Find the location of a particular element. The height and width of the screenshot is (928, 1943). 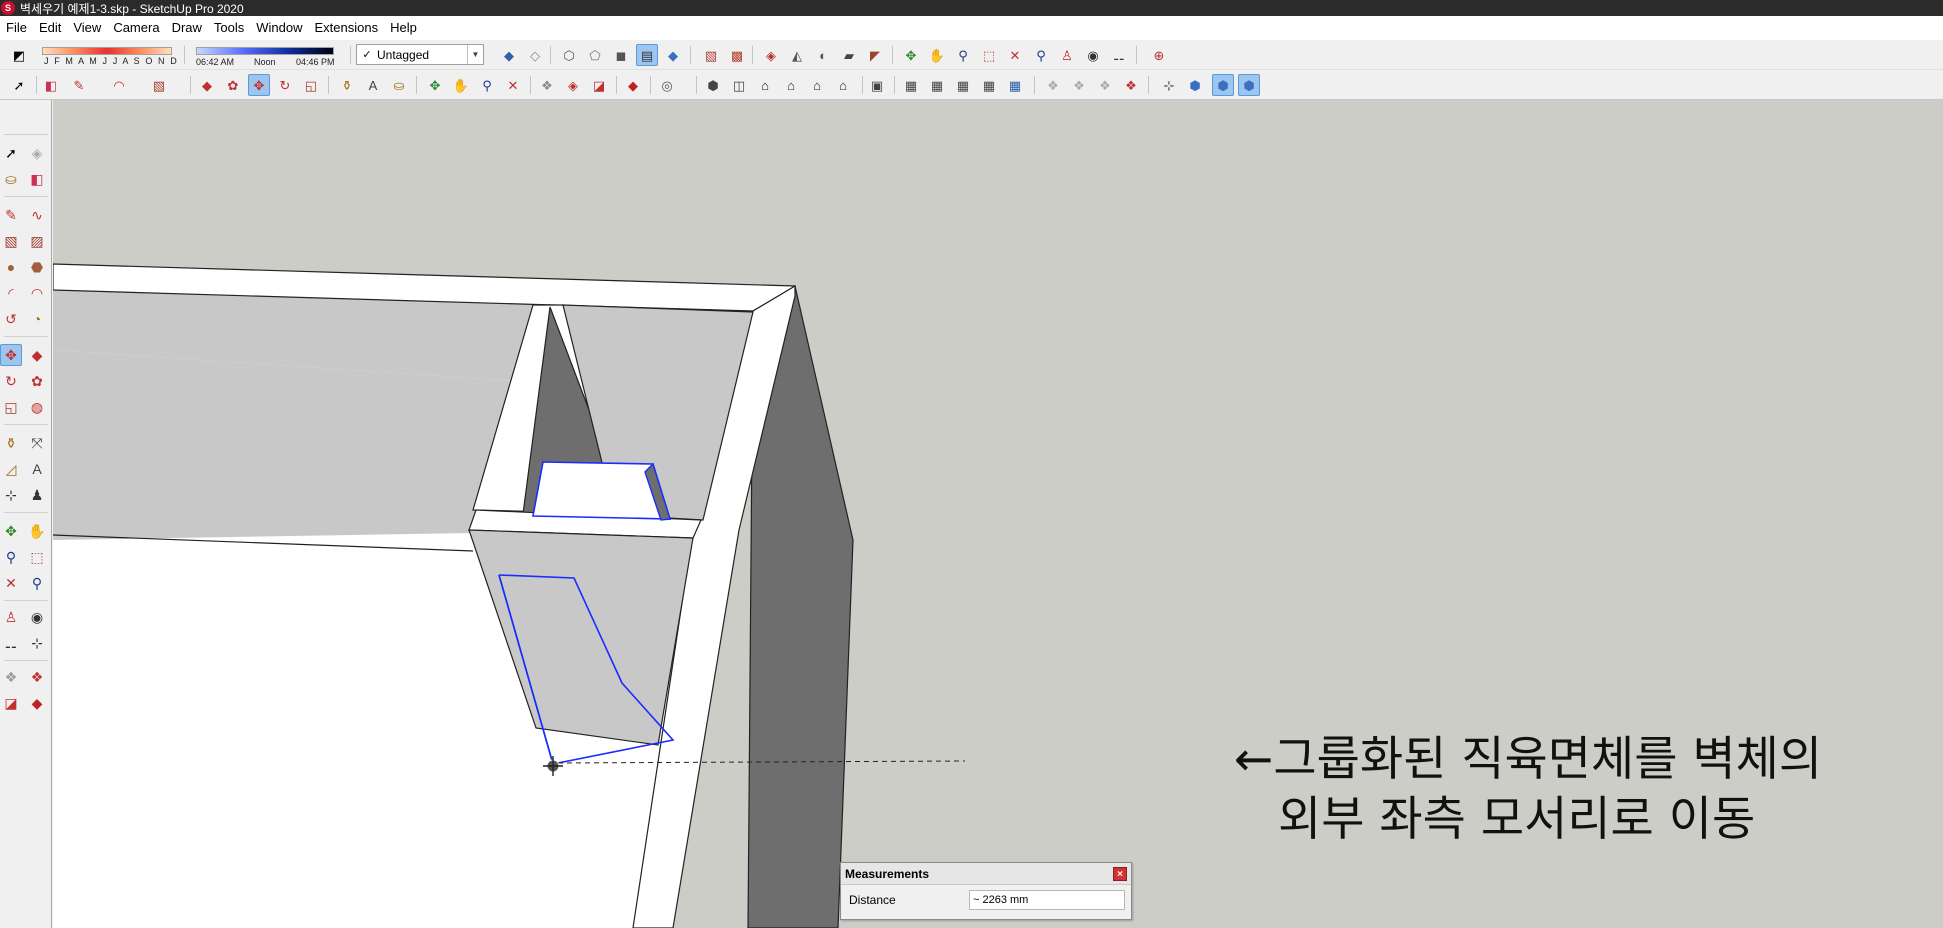

zoom-extents-tool-icon: ✕ is located at coordinates (513, 85).